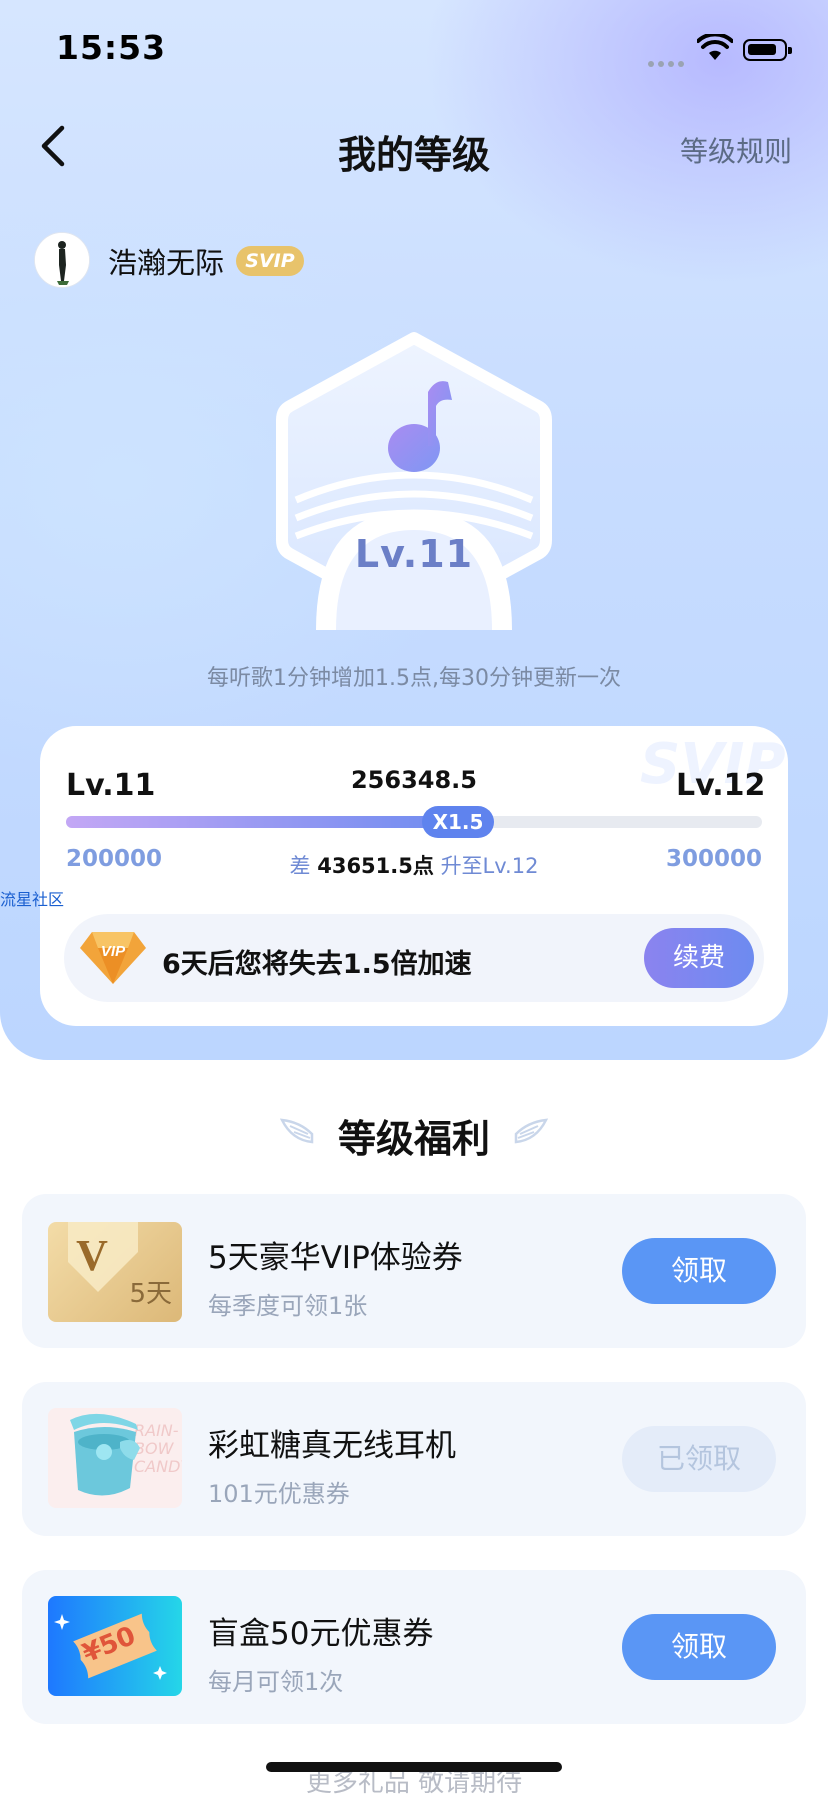  I want to click on vip-expiry-notice: 6天后您将失去1.5倍加速, so click(317, 964).